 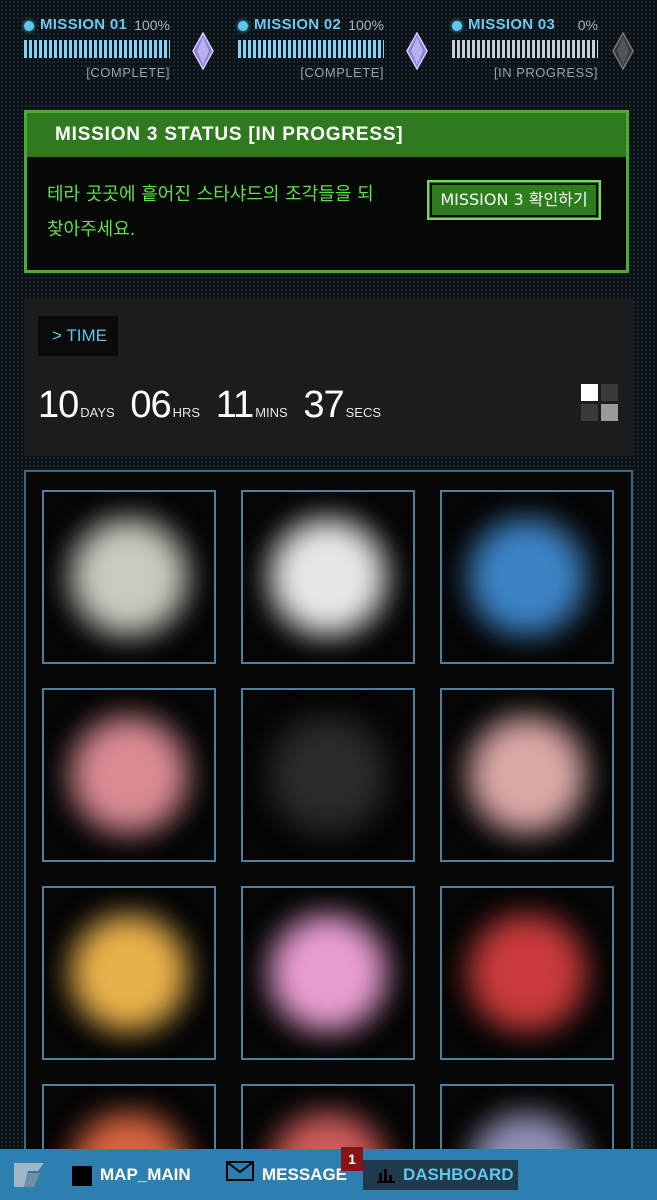 I want to click on mission-01-percent: 100%, so click(x=152, y=25).